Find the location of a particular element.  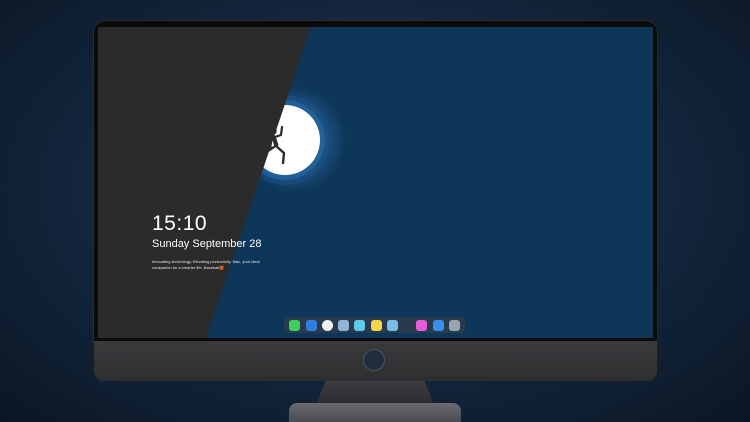

finder-icon is located at coordinates (311, 325).